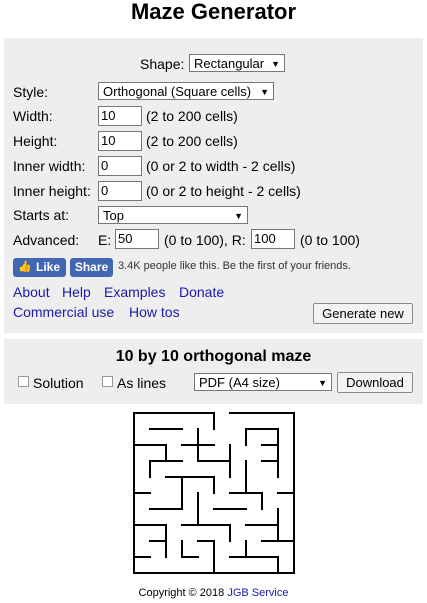  I want to click on how-tos-link: How tos, so click(154, 312).